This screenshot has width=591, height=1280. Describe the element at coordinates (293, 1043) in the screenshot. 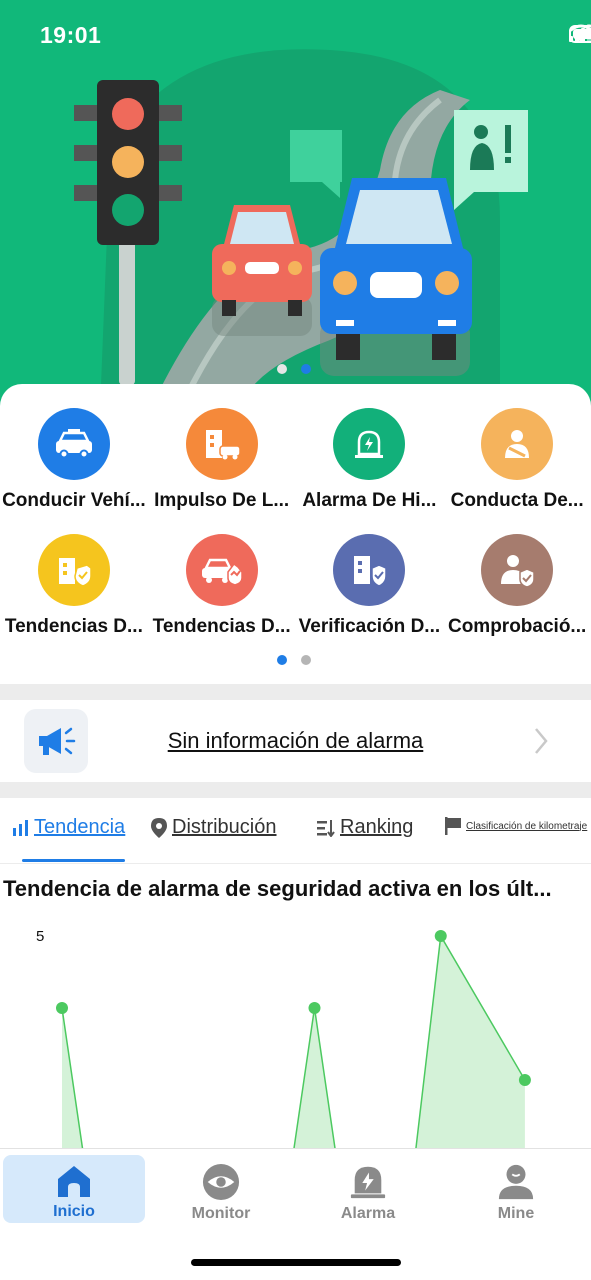

I see `chart-area-fill` at that location.